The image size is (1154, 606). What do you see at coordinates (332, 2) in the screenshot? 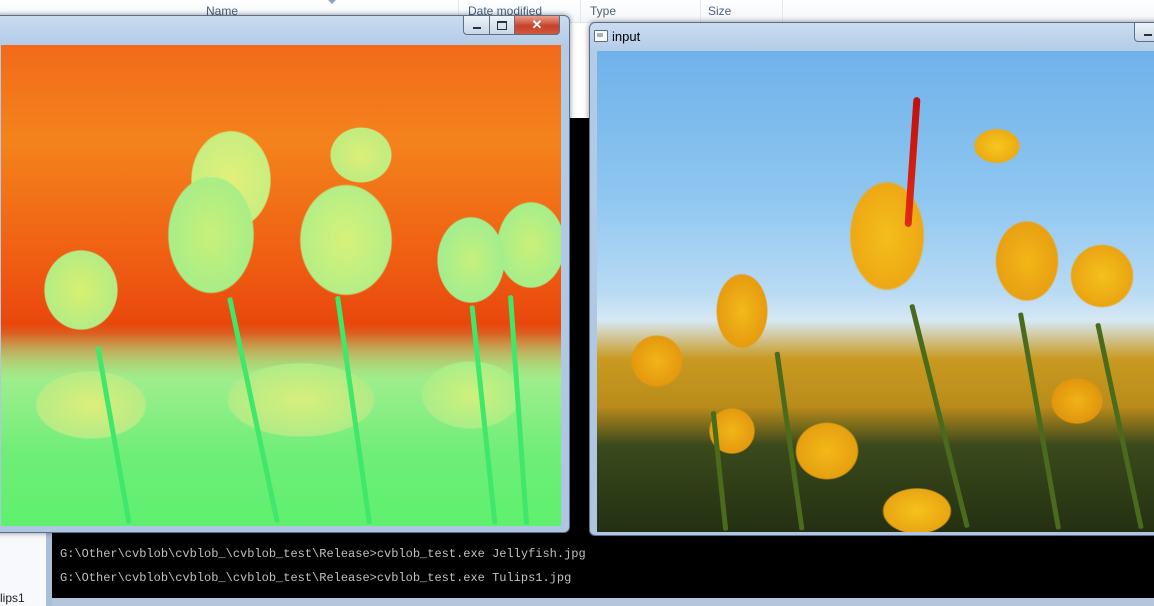
I see `sort-caret-icon` at bounding box center [332, 2].